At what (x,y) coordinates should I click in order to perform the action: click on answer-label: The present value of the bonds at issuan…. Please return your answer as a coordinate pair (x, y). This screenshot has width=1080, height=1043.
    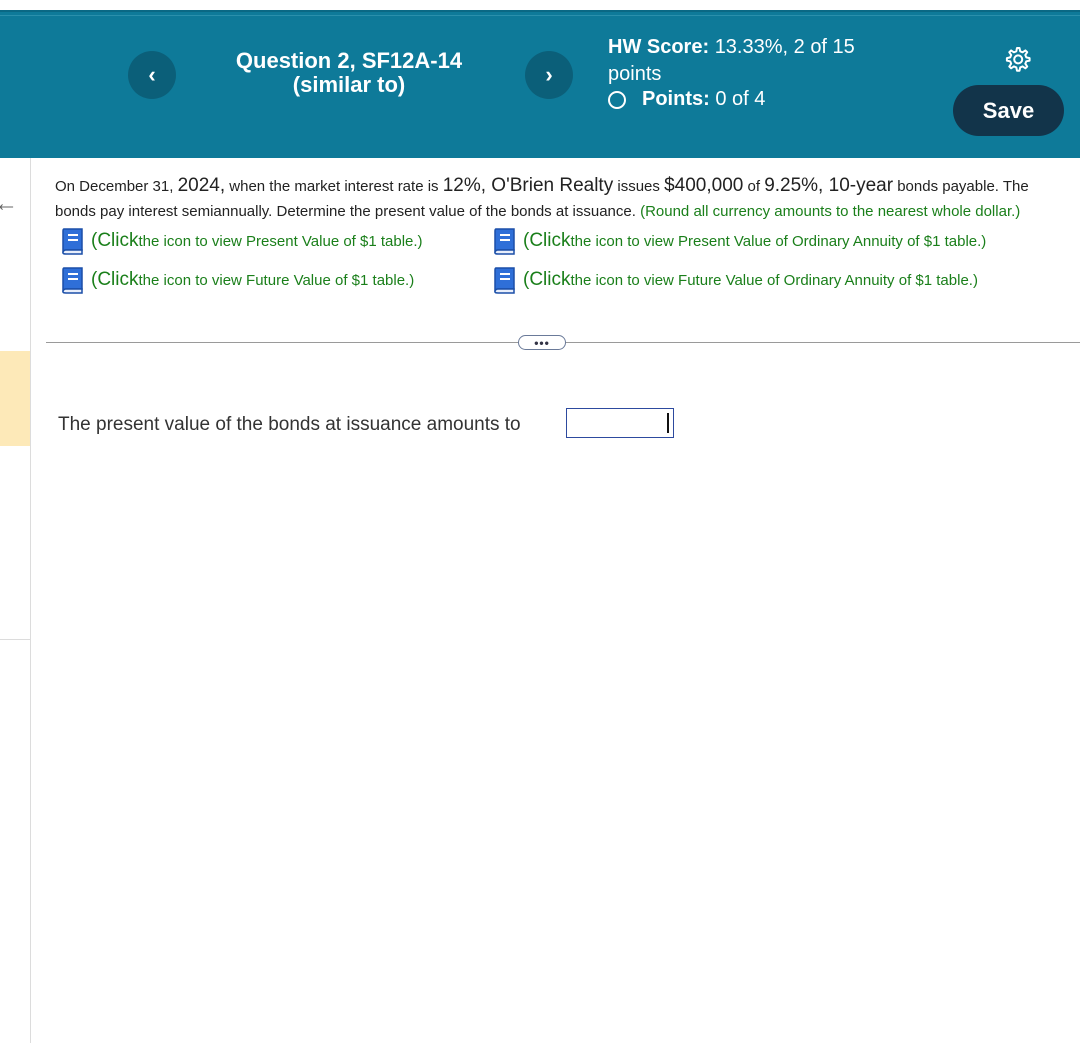
    Looking at the image, I should click on (289, 424).